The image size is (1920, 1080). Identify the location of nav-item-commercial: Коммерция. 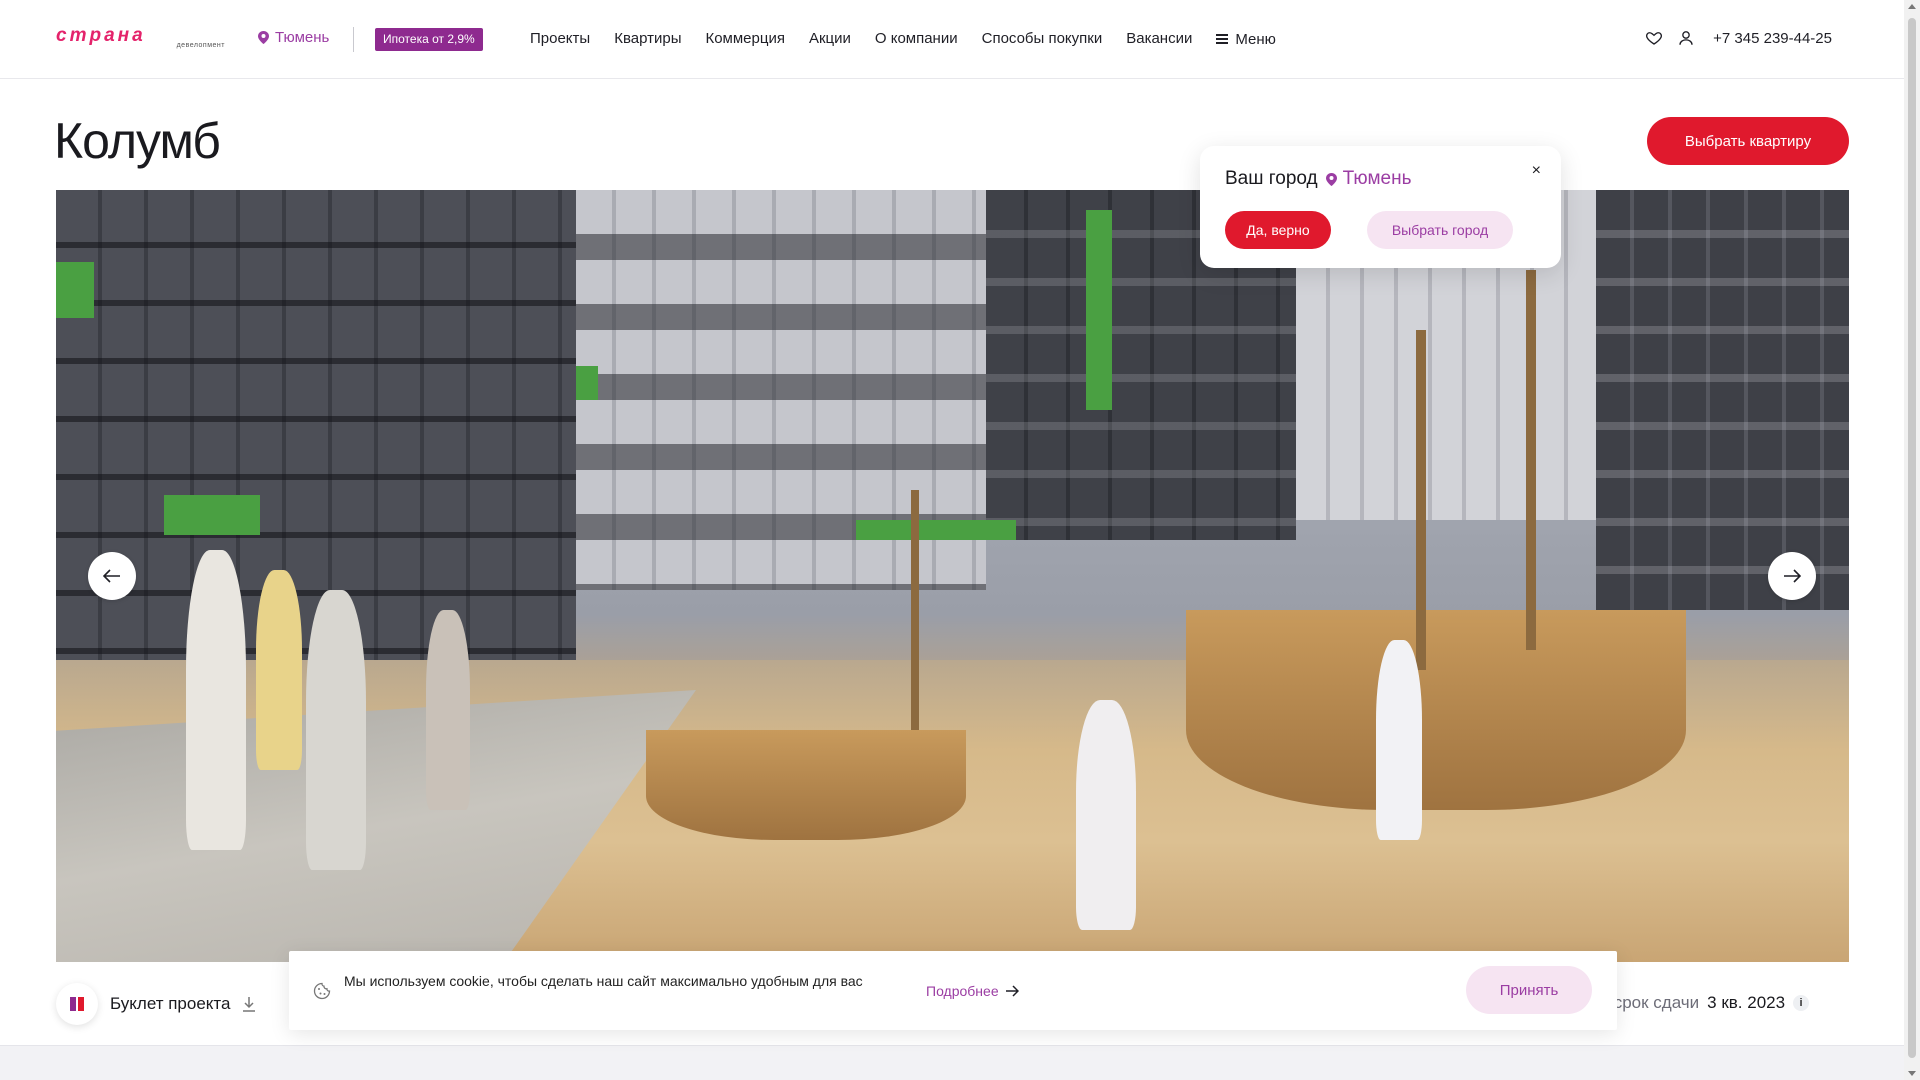
(744, 39).